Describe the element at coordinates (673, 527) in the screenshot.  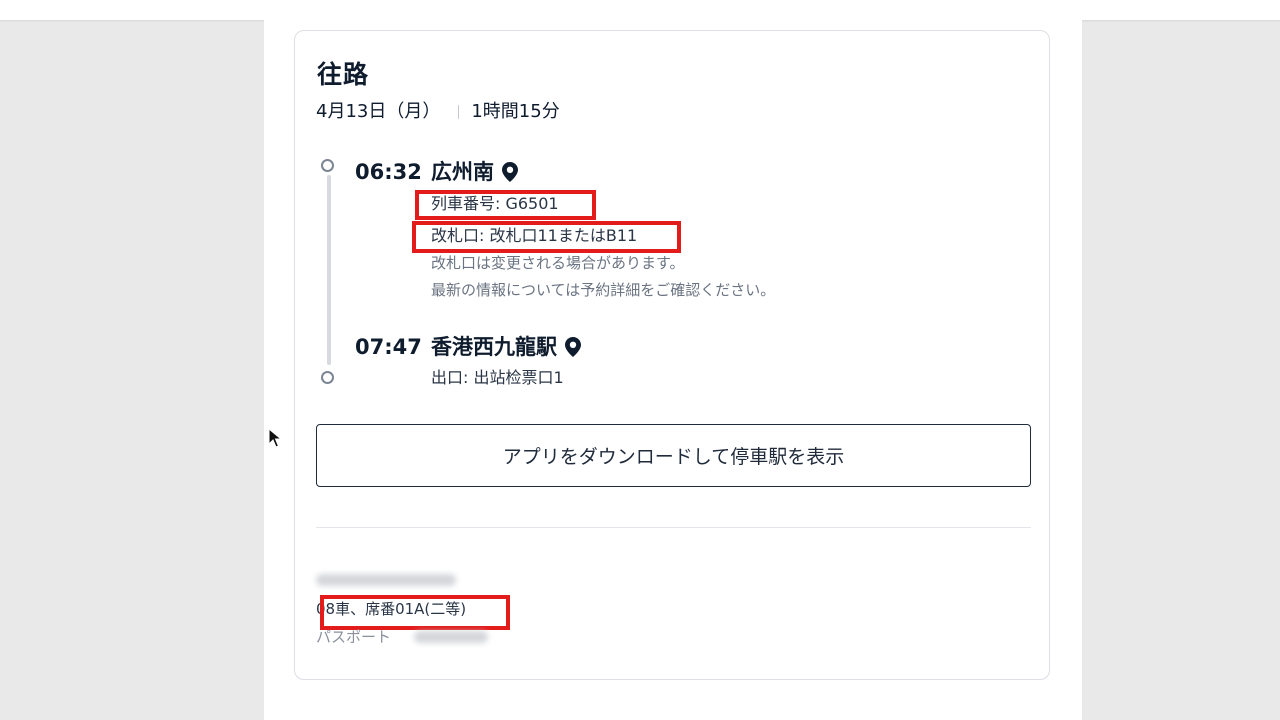
I see `section-divider` at that location.